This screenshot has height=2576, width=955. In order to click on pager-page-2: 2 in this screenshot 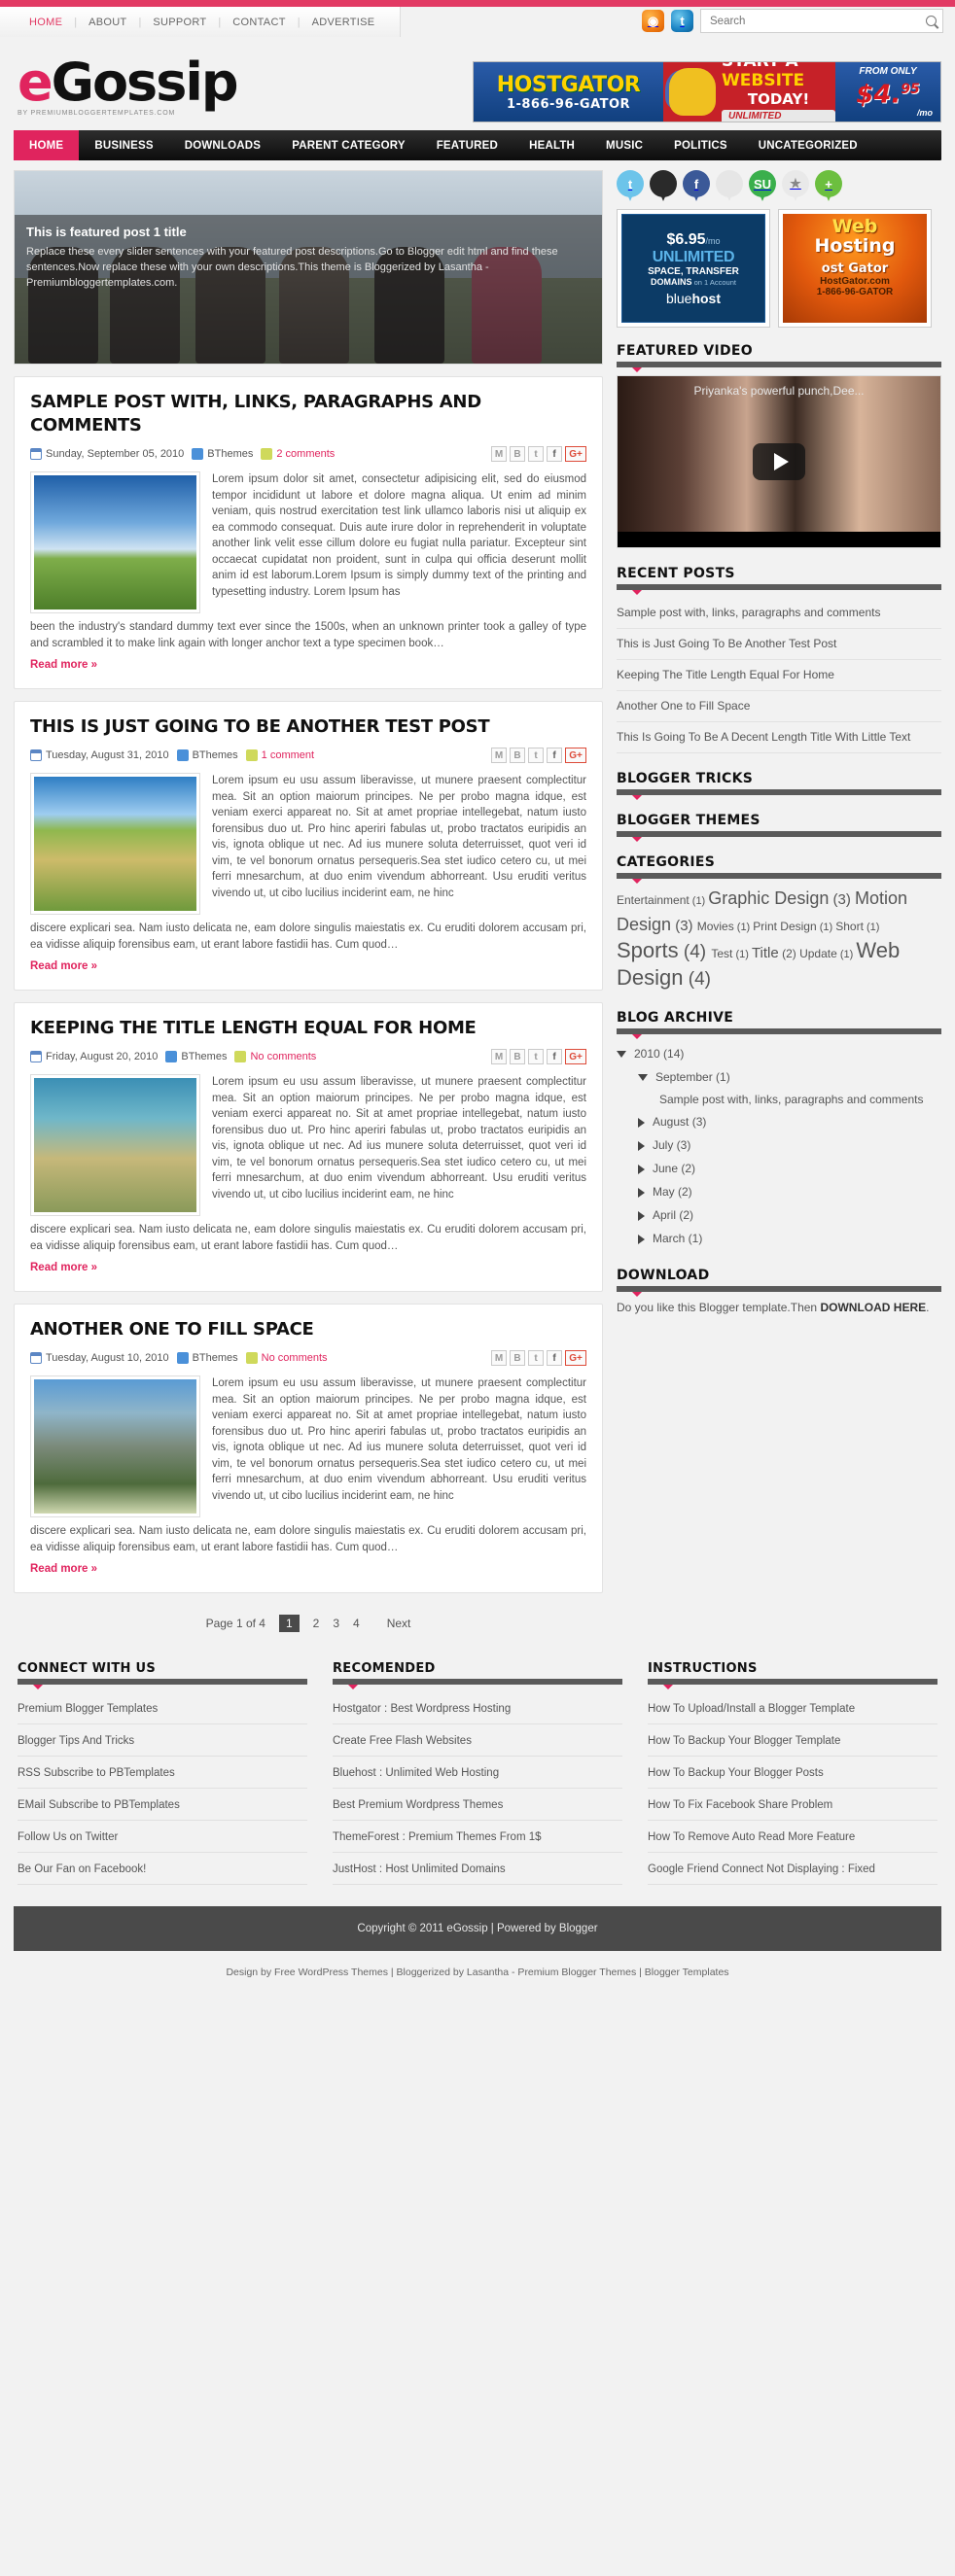, I will do `click(316, 1623)`.